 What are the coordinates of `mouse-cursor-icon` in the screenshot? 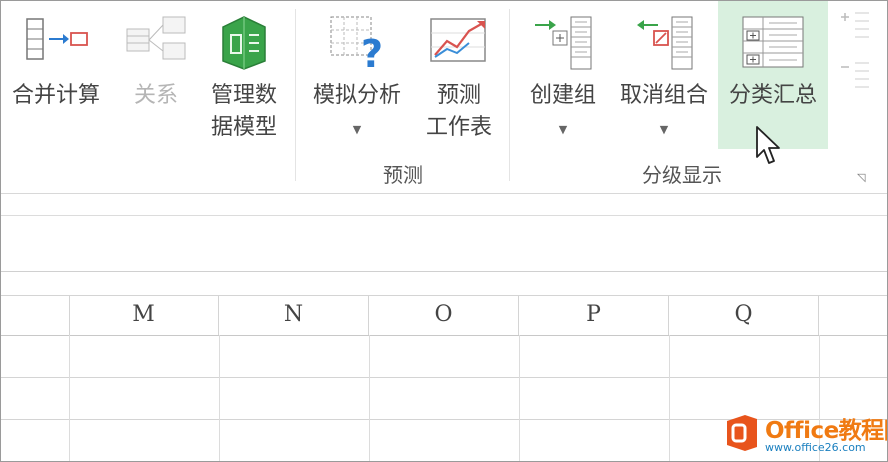 It's located at (769, 148).